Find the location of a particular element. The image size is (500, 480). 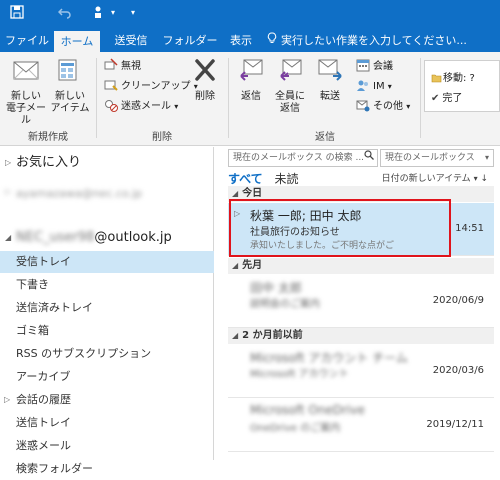

reply-button: 返信 is located at coordinates (251, 79).